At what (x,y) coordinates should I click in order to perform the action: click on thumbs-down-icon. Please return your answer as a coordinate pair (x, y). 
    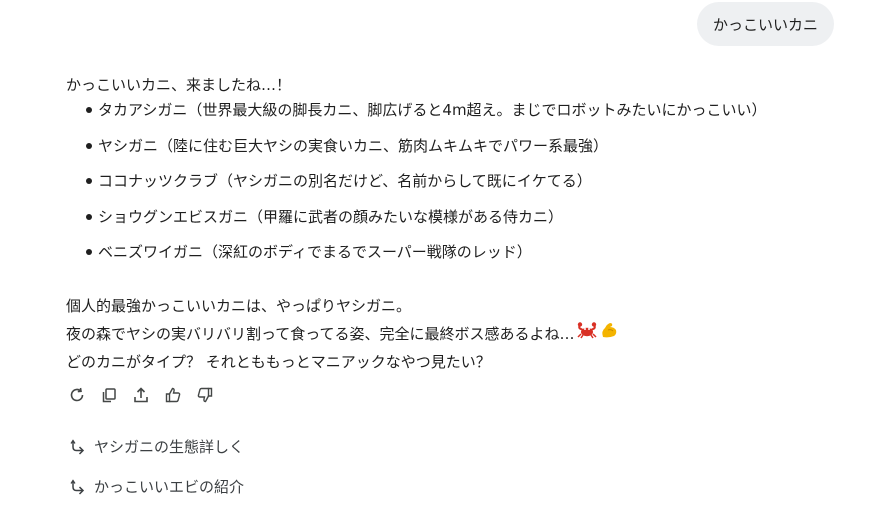
    Looking at the image, I should click on (205, 395).